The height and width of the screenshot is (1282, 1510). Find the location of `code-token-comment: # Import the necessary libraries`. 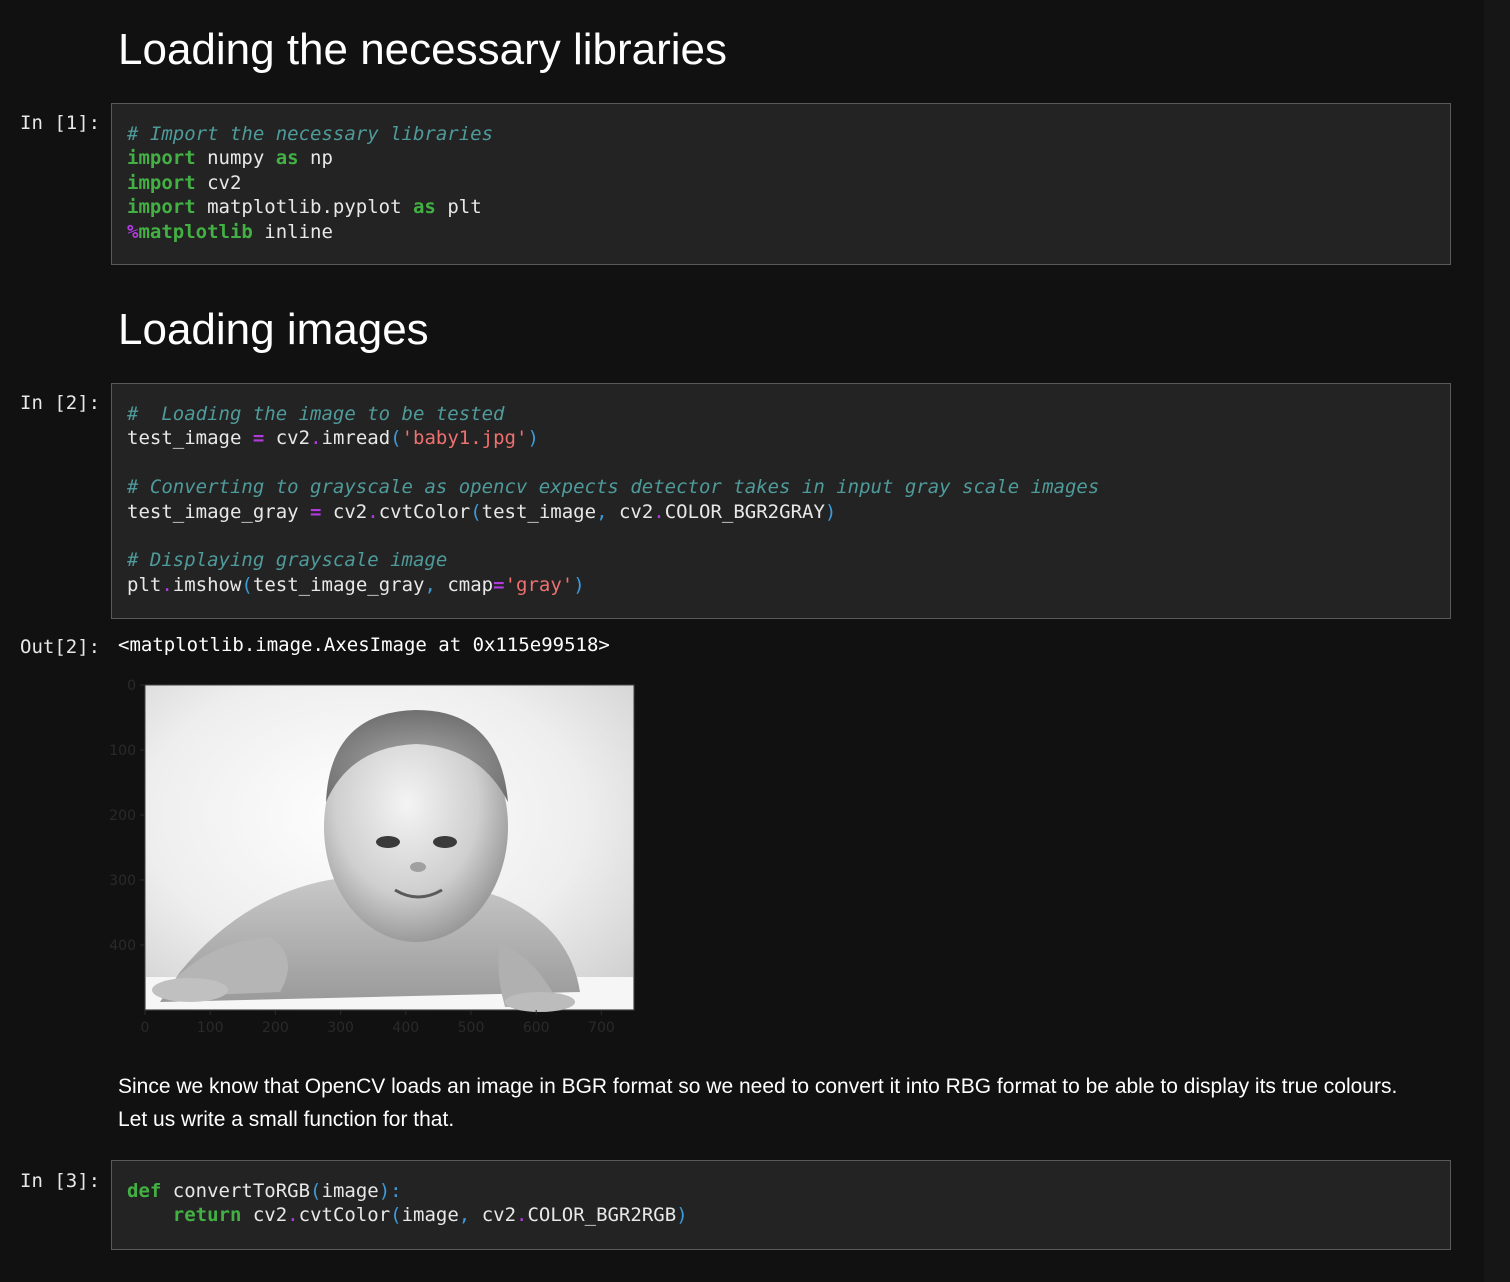

code-token-comment: # Import the necessary libraries is located at coordinates (310, 134).